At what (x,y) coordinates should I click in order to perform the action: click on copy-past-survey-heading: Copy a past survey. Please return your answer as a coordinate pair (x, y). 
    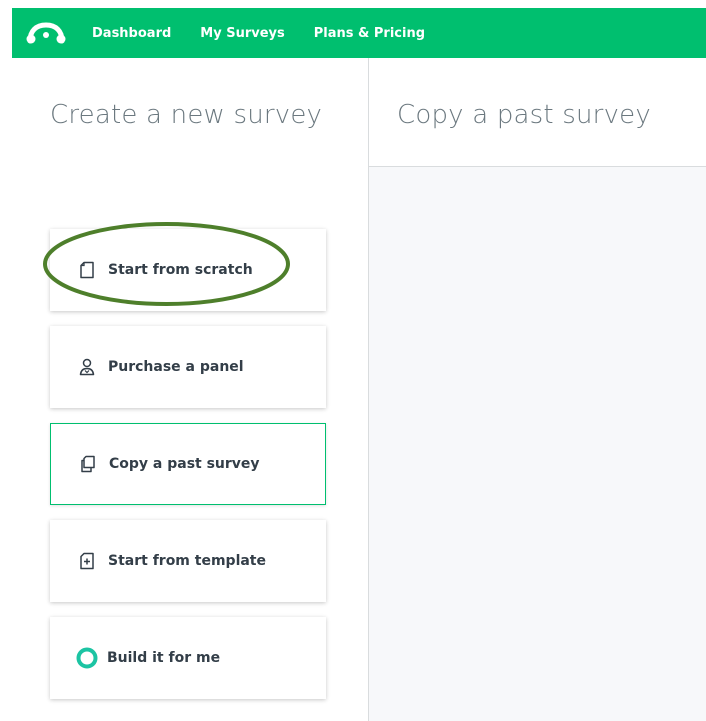
    Looking at the image, I should click on (524, 115).